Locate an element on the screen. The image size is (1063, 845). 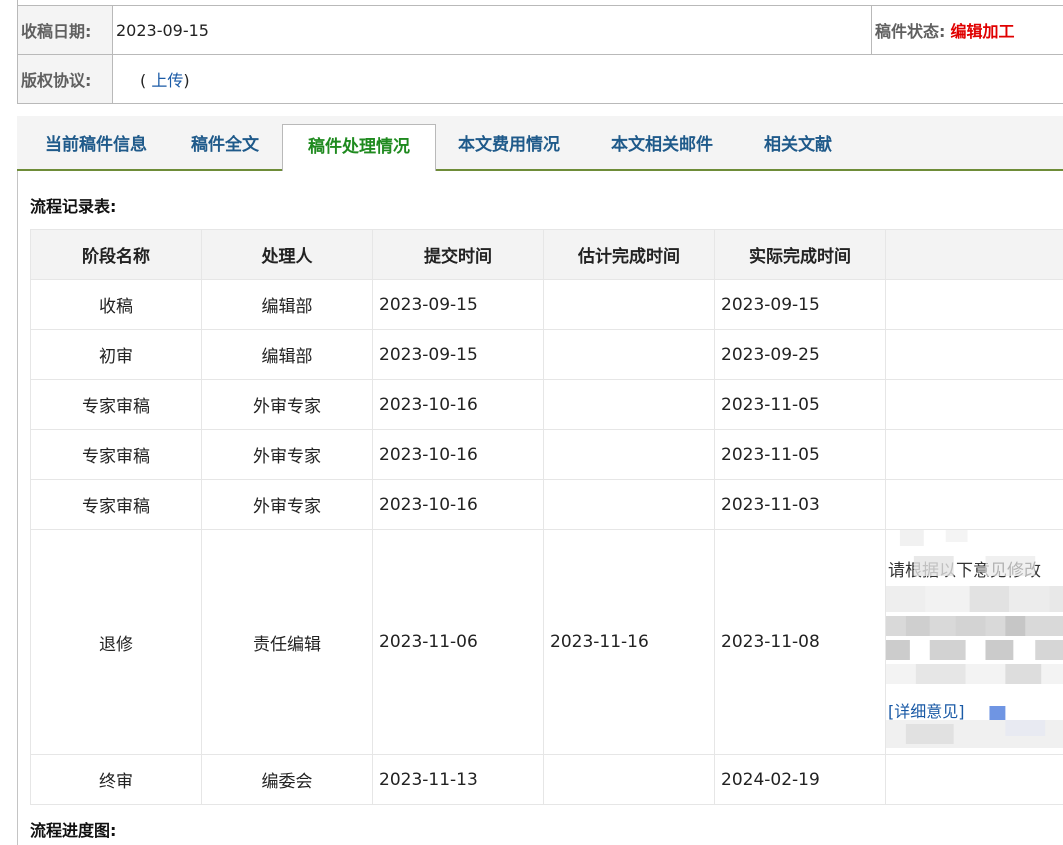
revision-remark: 请根据以下意见修改 [详细意见] is located at coordinates (974, 642).